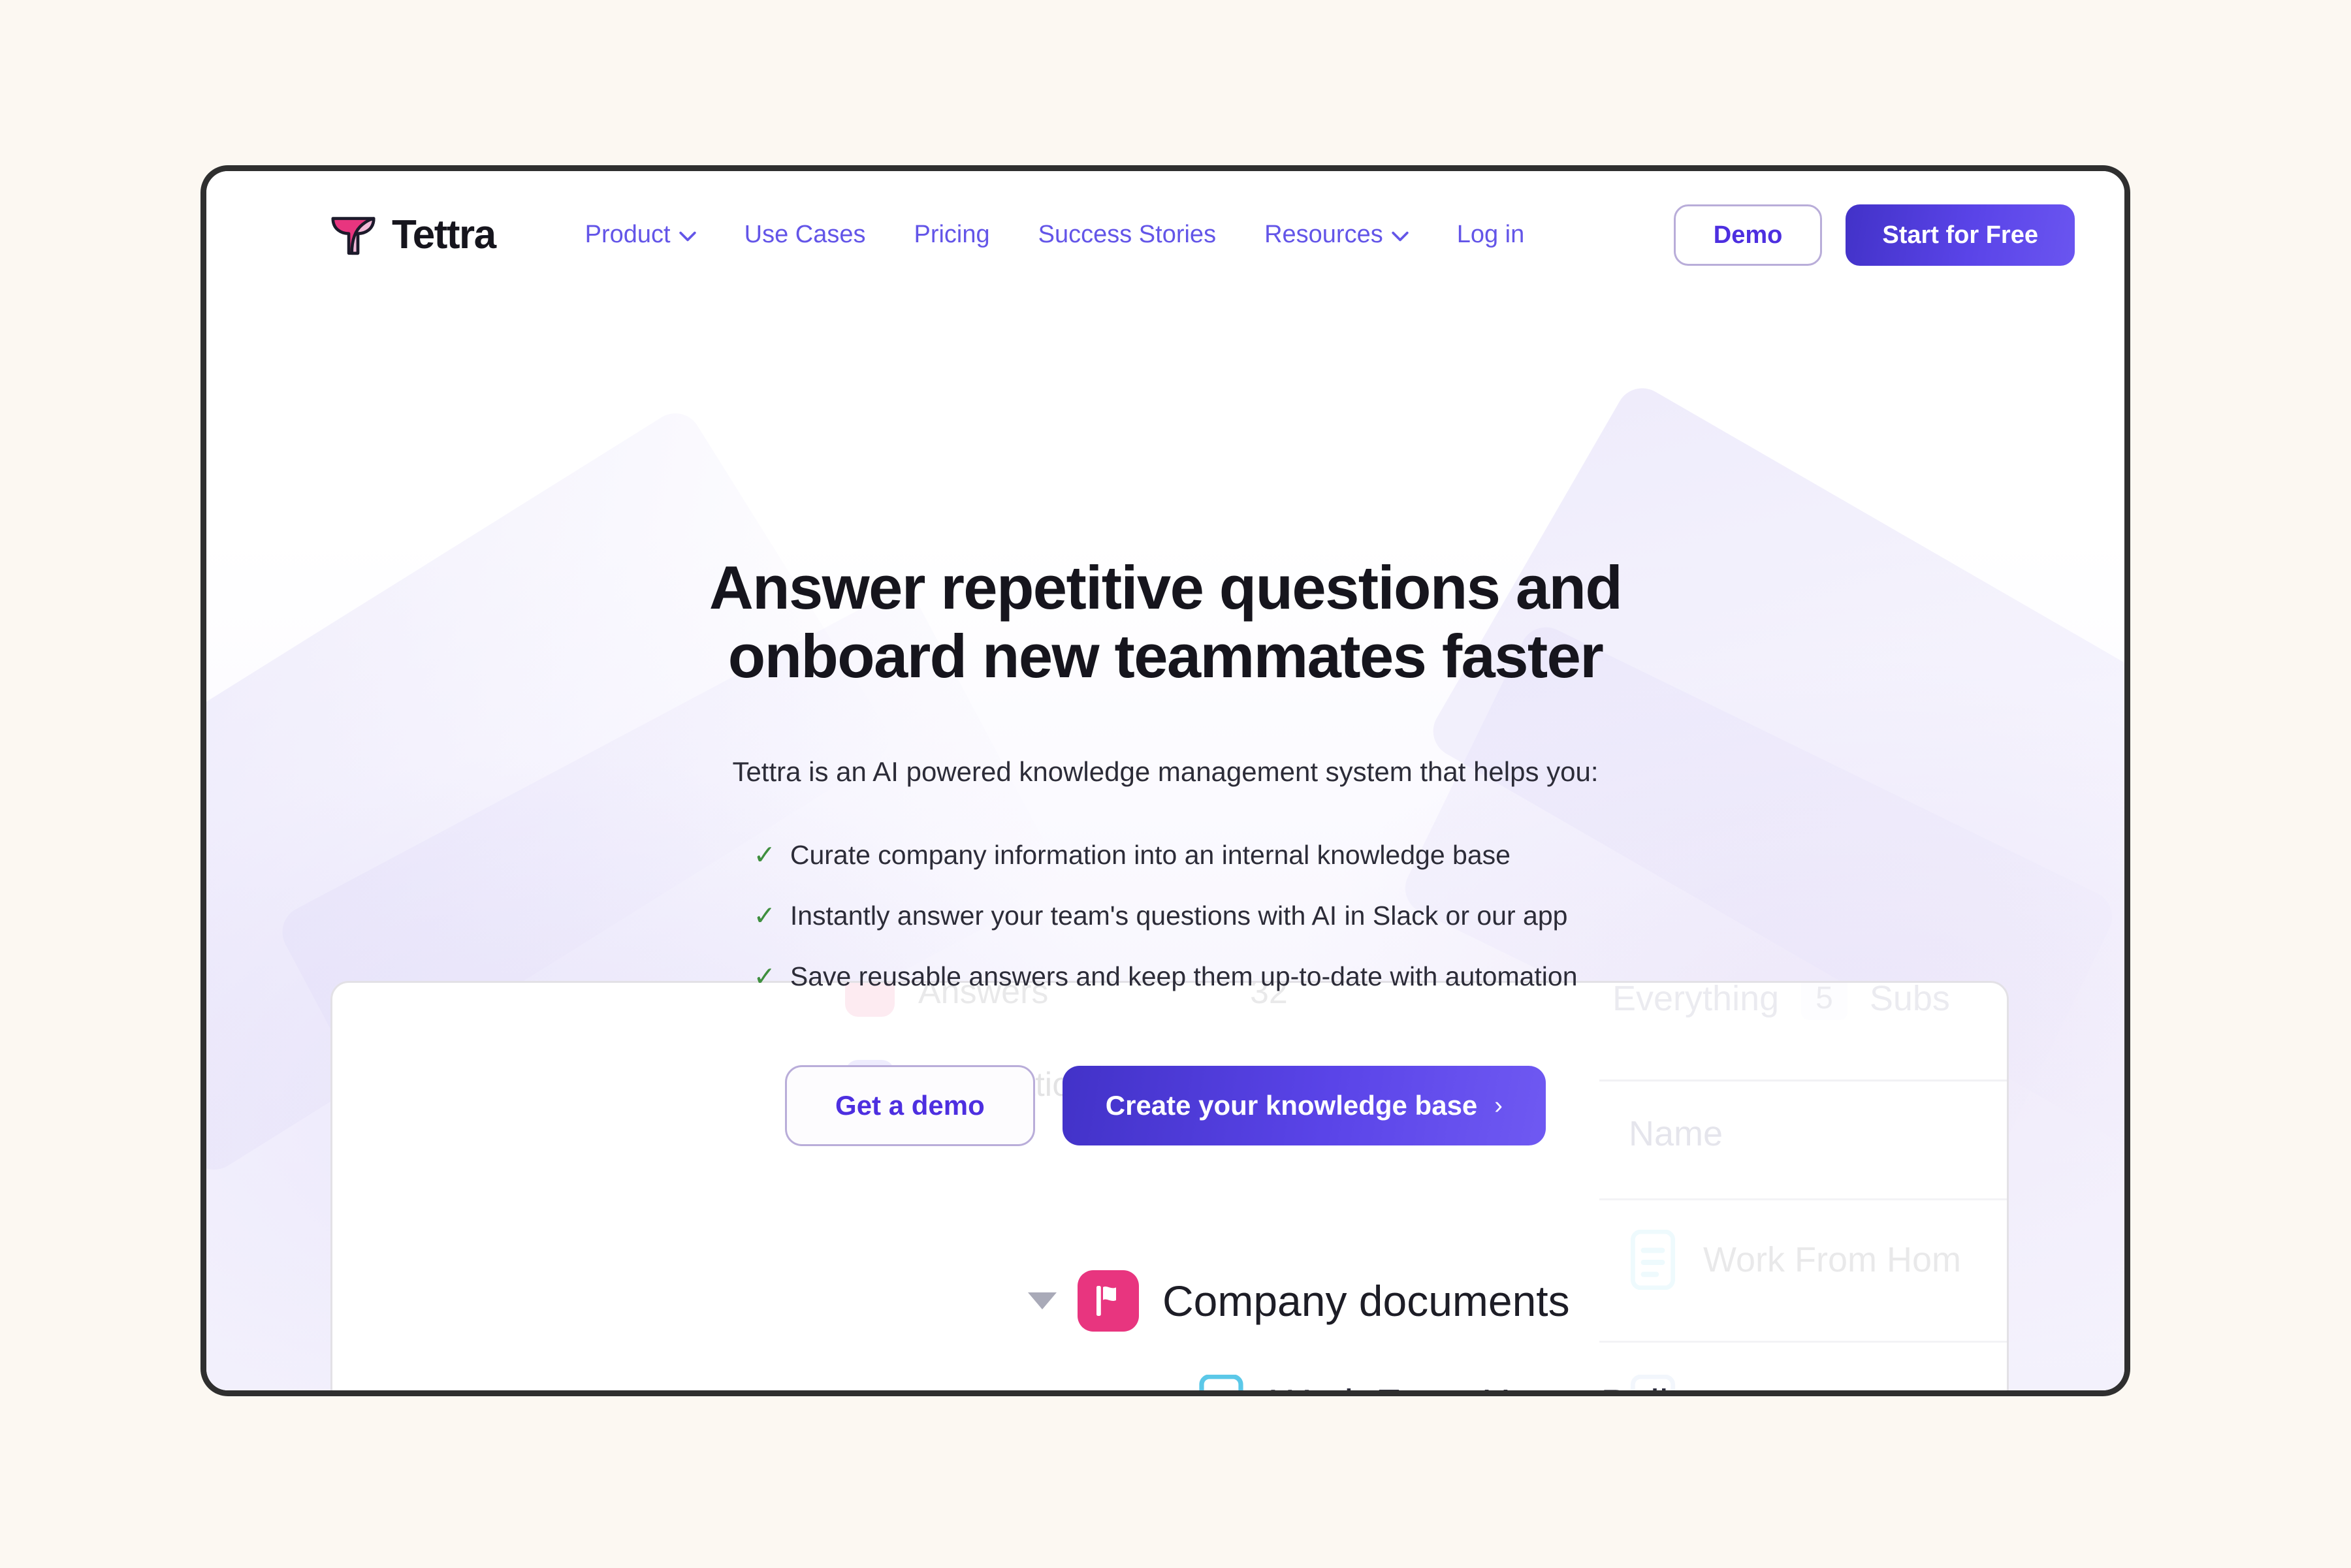 The width and height of the screenshot is (2351, 1568). I want to click on nav-item-use-cases: Use Cases, so click(805, 235).